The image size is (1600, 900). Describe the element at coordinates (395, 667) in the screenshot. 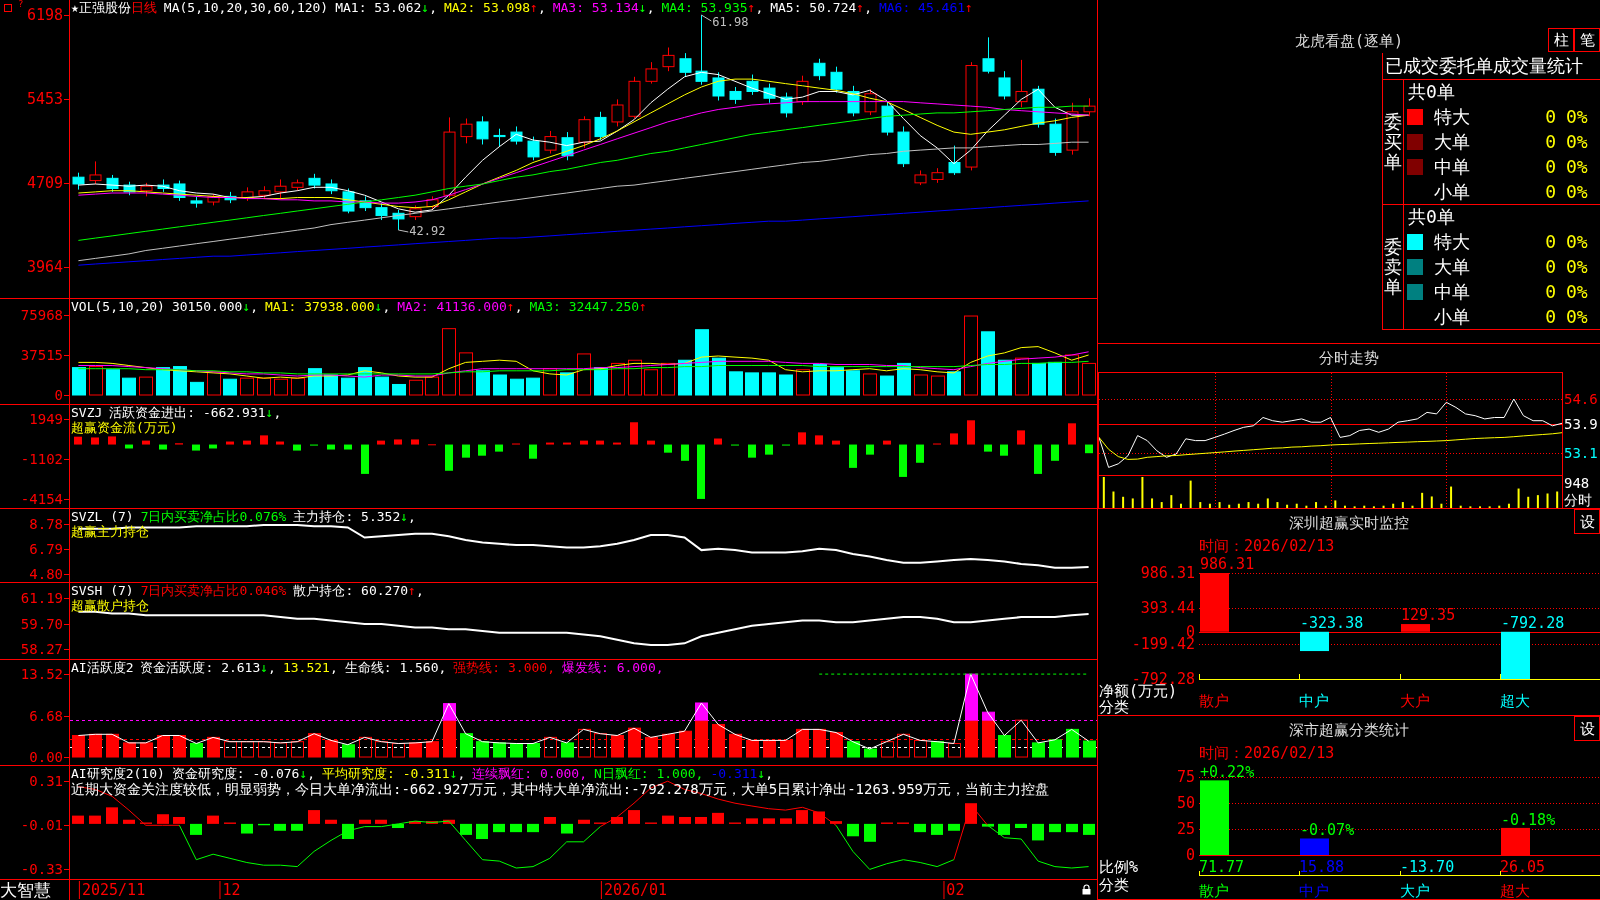

I see `legend-entry: 生命线: 1.560,` at that location.